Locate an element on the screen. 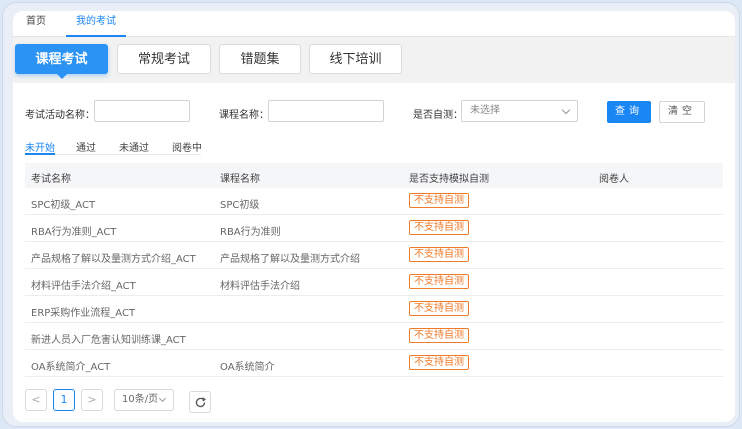 Image resolution: width=742 pixels, height=429 pixels. exam-name: SPC初级_ACT is located at coordinates (63, 205).